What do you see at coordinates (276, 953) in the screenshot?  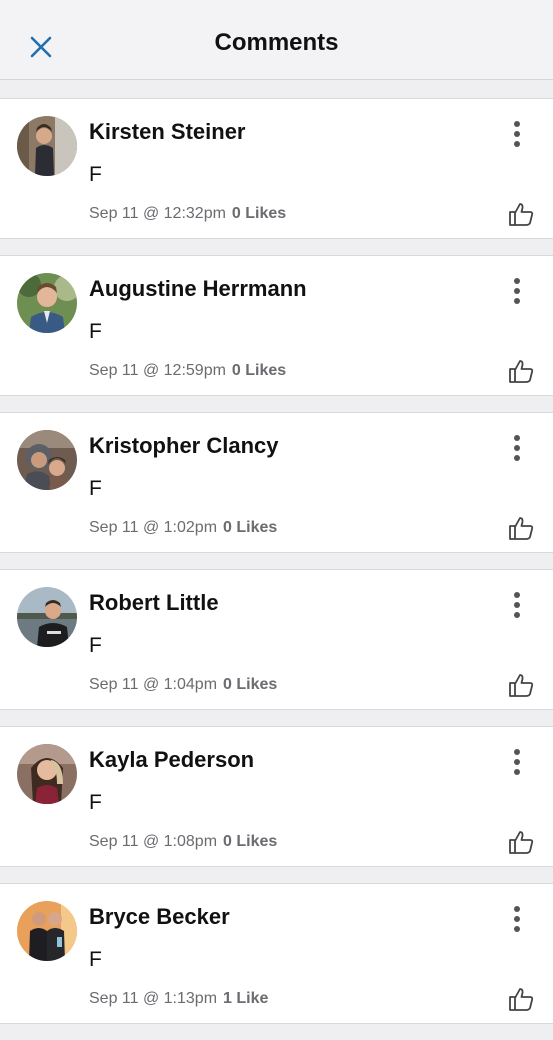 I see `comment-card: Bryce Becker F Sep 11 @ 1:13pm 1 Like` at bounding box center [276, 953].